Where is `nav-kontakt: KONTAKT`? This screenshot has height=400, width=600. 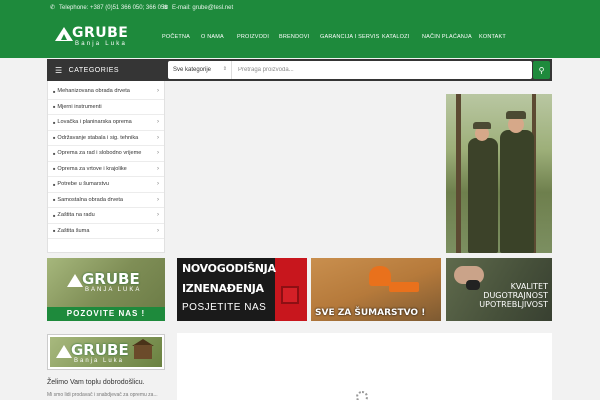
nav-kontakt: KONTAKT is located at coordinates (492, 37).